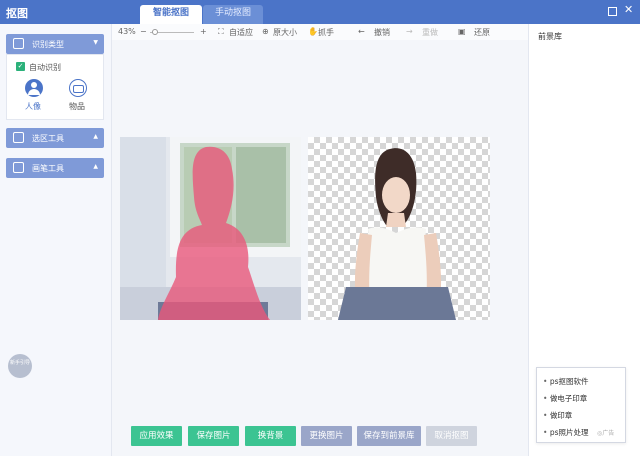  I want to click on redo-icon: →, so click(409, 31).